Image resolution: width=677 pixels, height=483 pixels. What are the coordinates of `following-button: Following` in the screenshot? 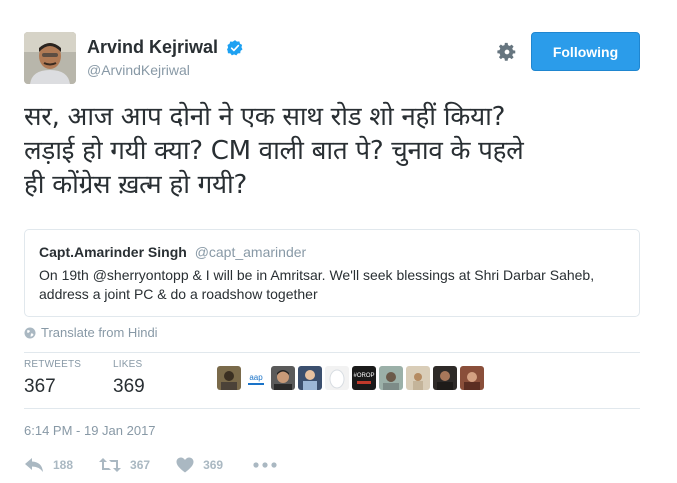 It's located at (585, 51).